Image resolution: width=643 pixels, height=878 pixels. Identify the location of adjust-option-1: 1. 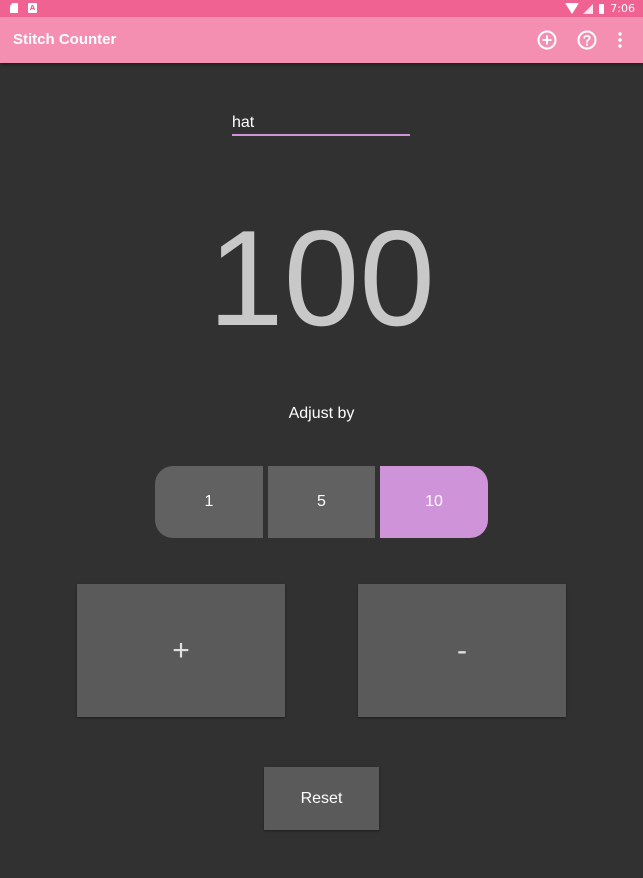
(209, 502).